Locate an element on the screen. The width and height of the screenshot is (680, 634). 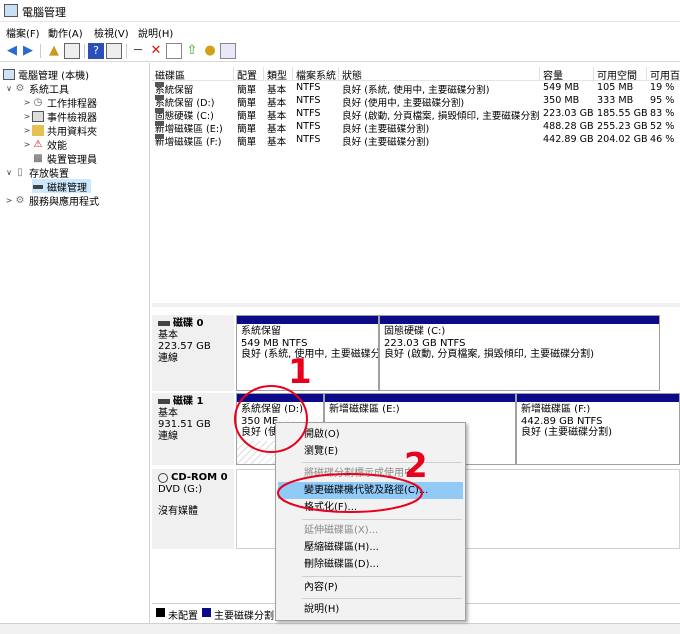
annotation-overlay is located at coordinates (328, 449).